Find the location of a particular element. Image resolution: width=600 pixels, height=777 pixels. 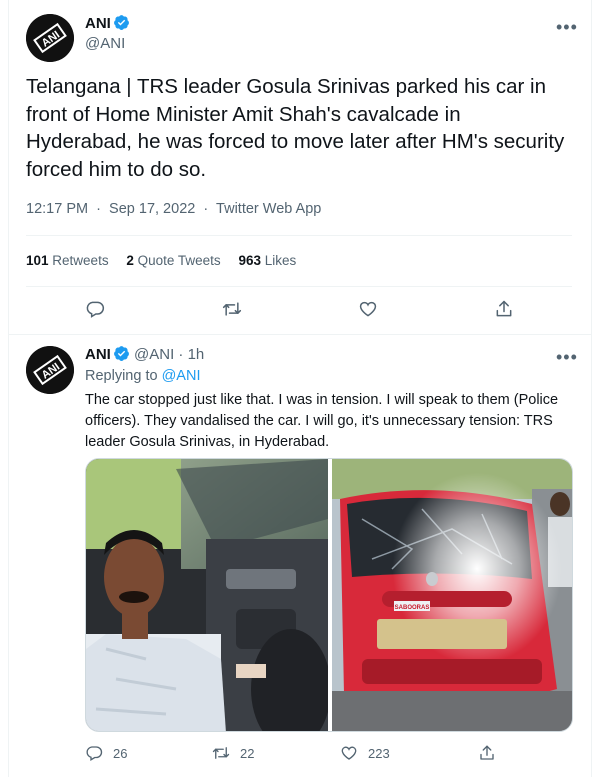

photo-damaged-red-car: SABOORAS is located at coordinates (452, 595).